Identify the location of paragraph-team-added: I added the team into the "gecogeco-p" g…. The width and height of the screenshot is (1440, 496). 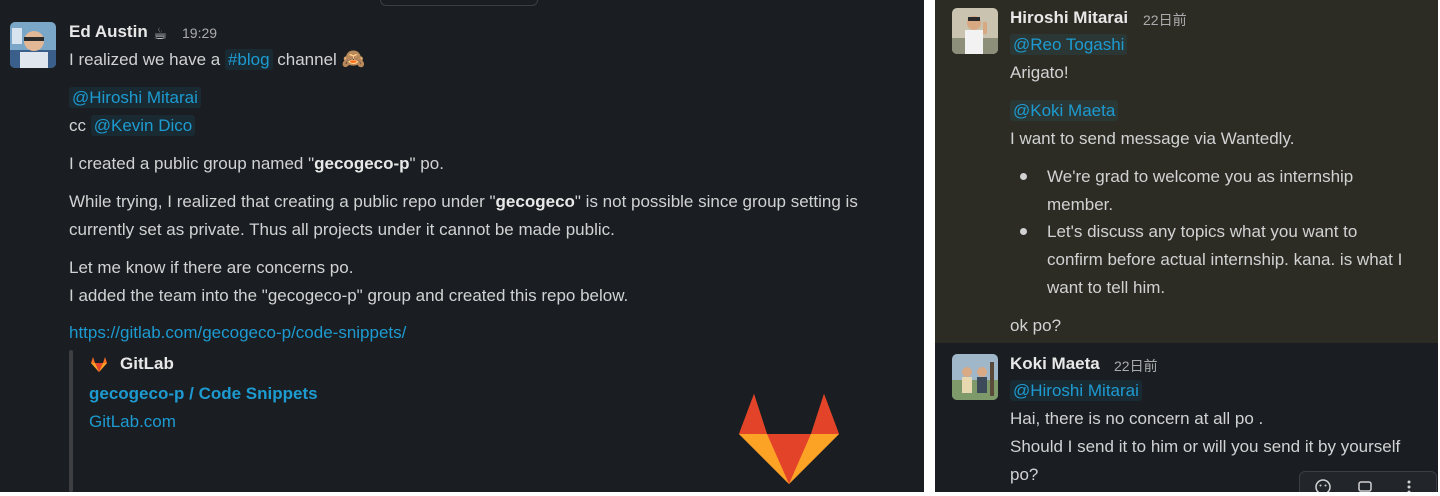
(349, 295).